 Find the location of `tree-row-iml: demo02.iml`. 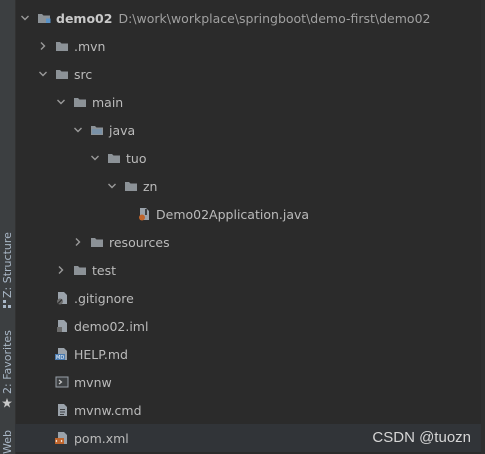

tree-row-iml: demo02.iml is located at coordinates (250, 326).